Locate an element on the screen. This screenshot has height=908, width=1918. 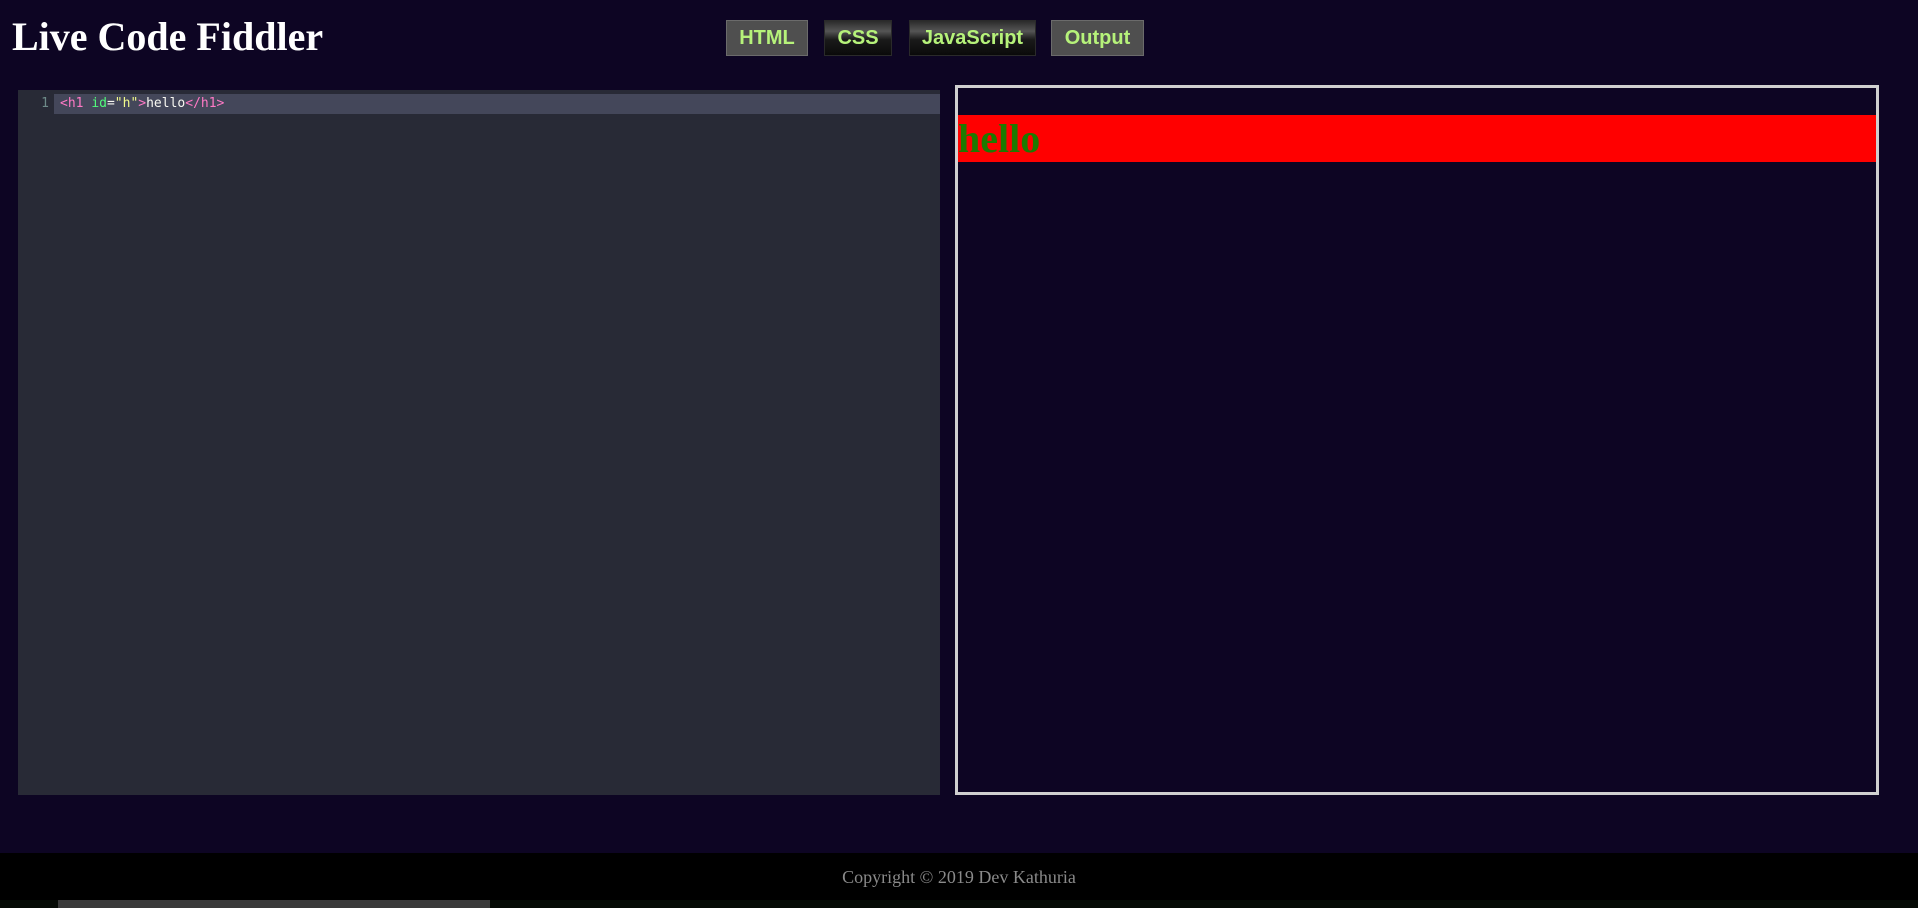
token-text: hello is located at coordinates (166, 103).